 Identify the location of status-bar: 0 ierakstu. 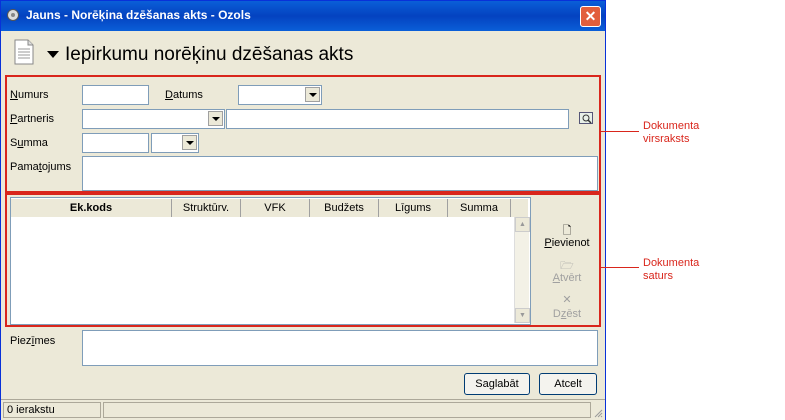
(303, 409).